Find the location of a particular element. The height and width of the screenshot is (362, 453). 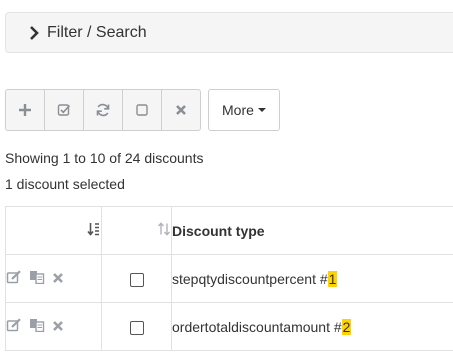

sort-actions-header is located at coordinates (53, 230).